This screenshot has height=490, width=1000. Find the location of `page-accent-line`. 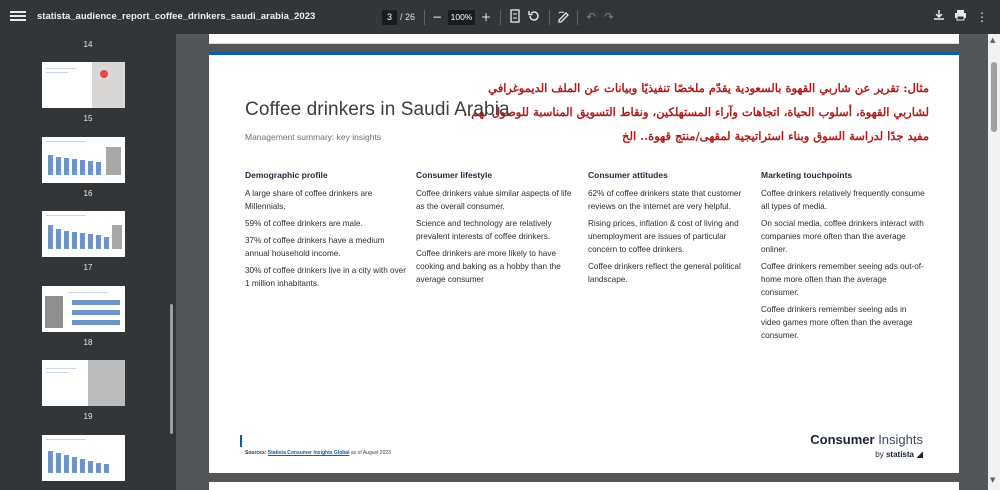

page-accent-line is located at coordinates (584, 53).